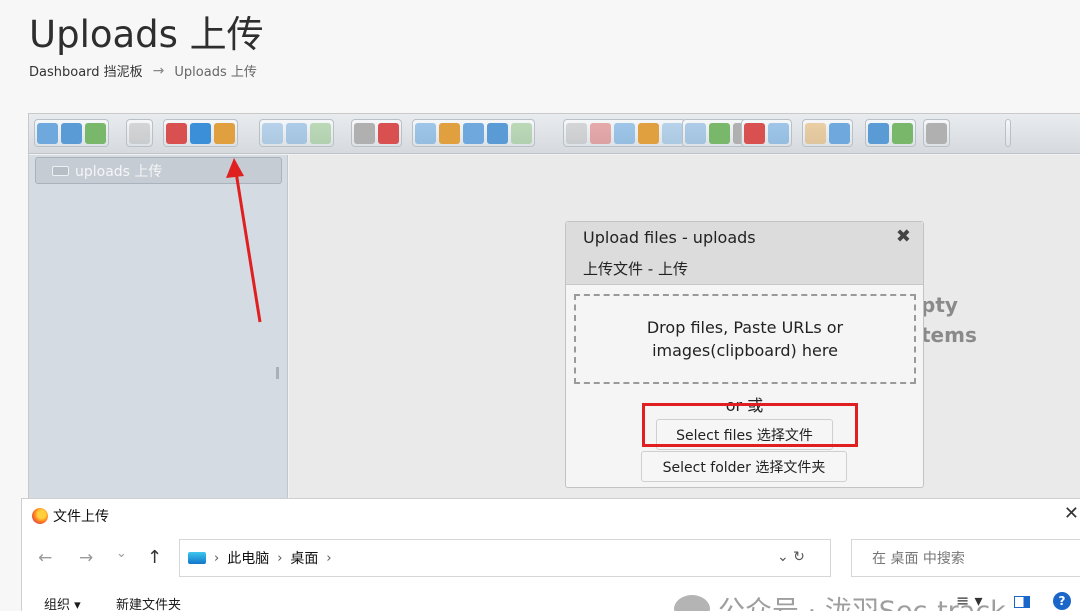  I want to click on help-icon, so click(902, 133).